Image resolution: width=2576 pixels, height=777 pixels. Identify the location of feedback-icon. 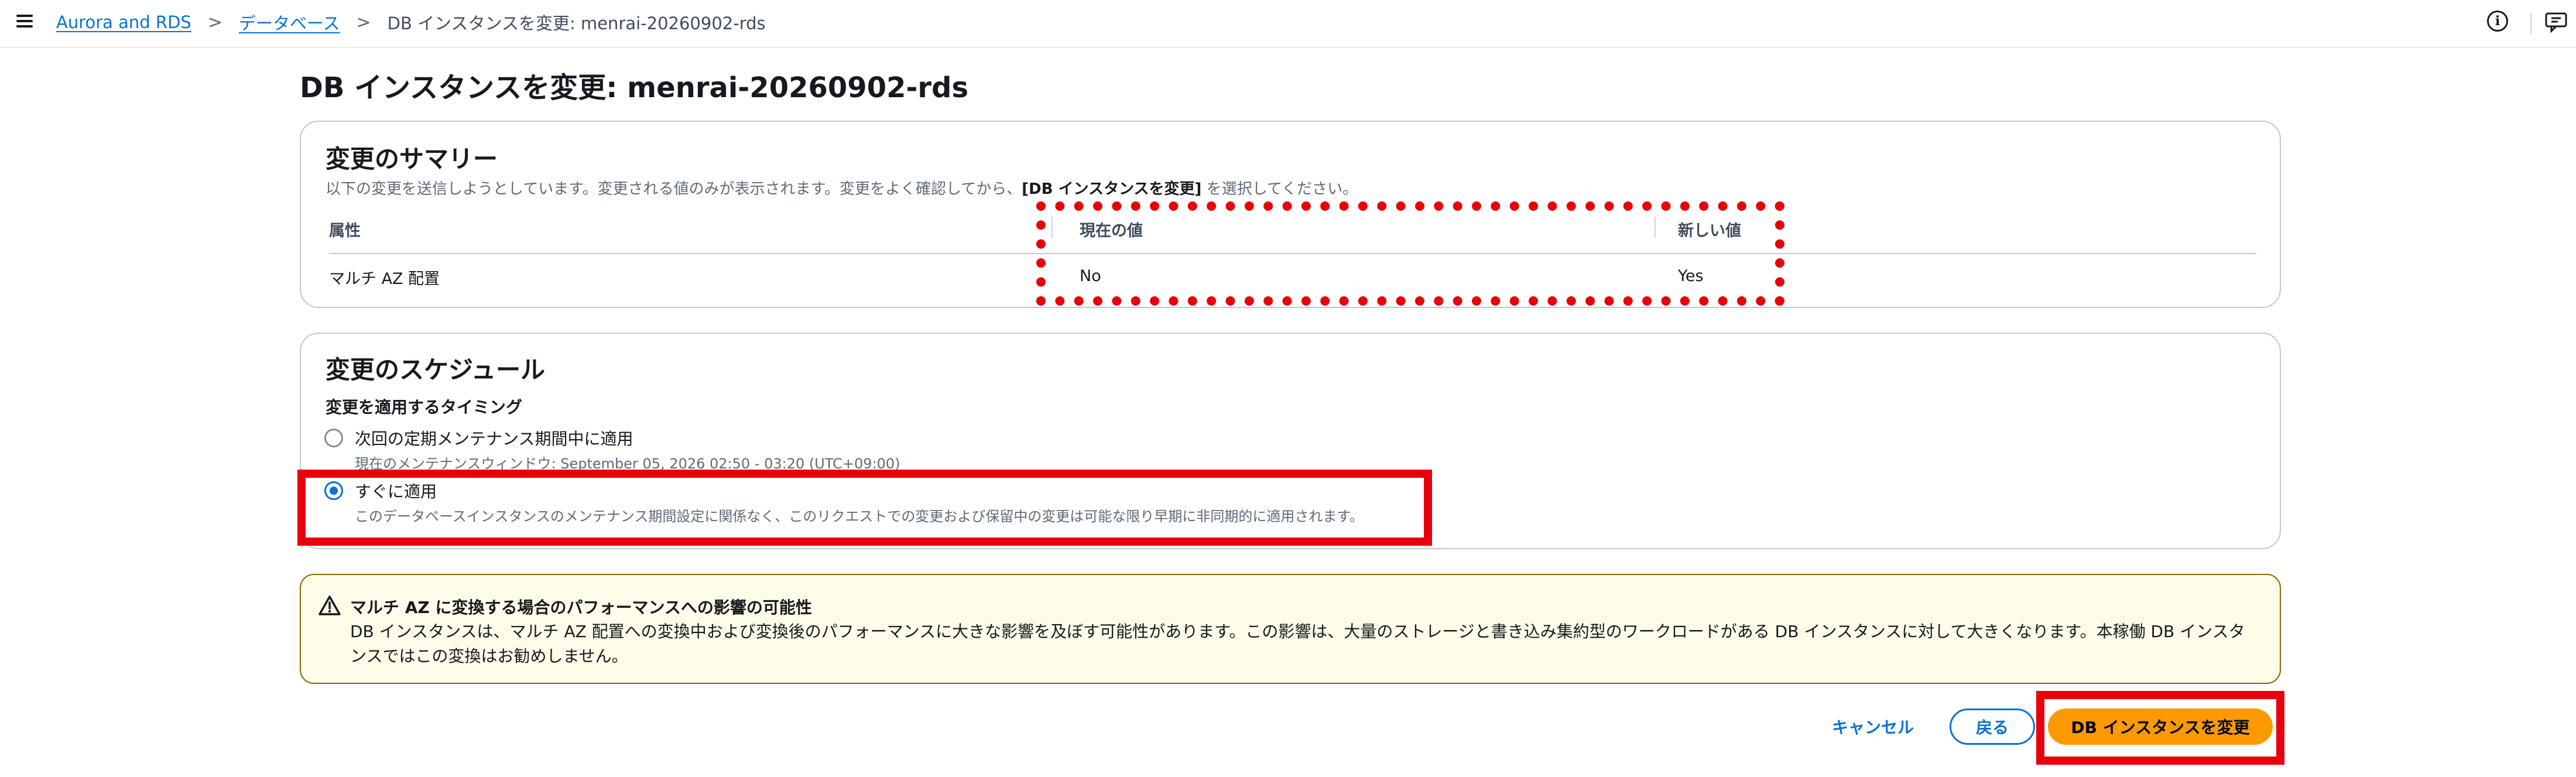
(2556, 22).